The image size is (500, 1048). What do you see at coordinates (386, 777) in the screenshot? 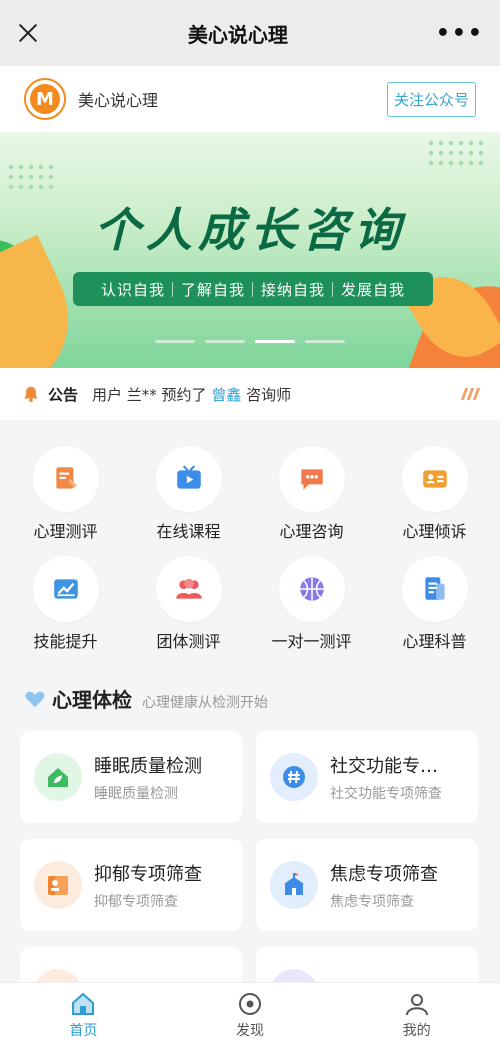
I see `card-texts: 社交功能专… 社交功能专项筛查` at bounding box center [386, 777].